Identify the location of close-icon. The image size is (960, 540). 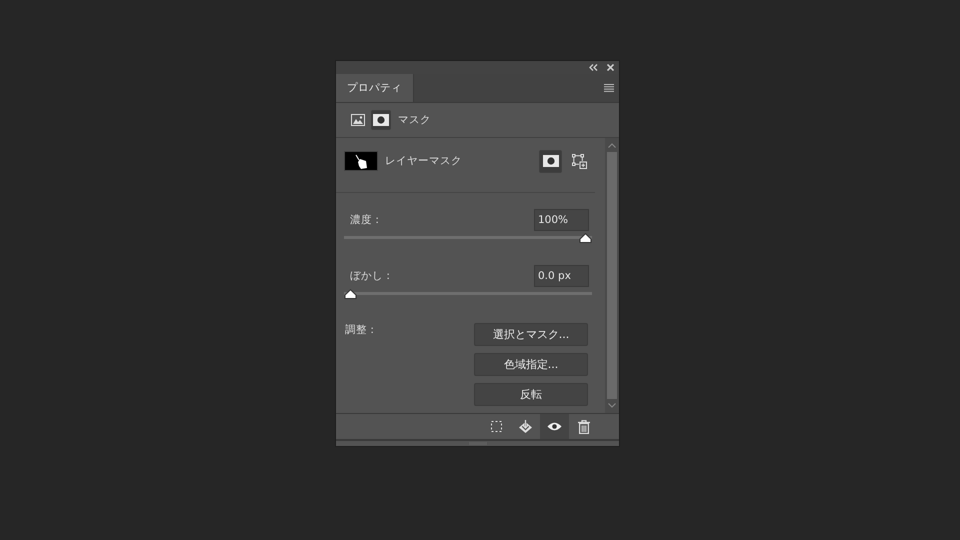
(610, 67).